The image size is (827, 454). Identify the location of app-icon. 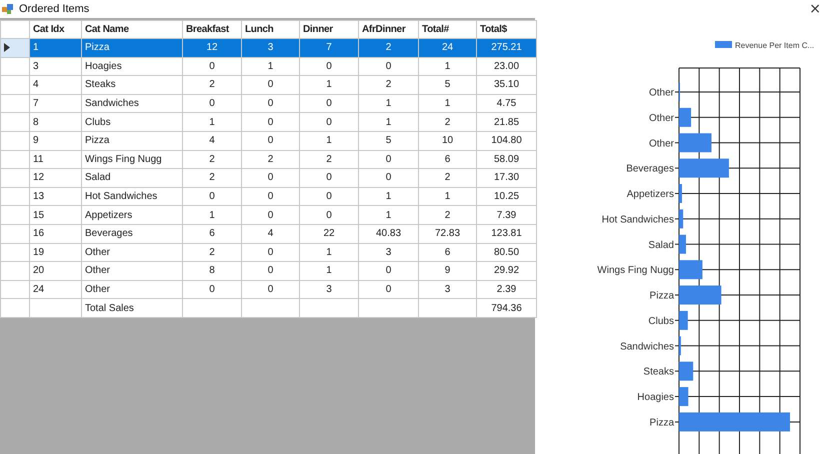
(7, 9).